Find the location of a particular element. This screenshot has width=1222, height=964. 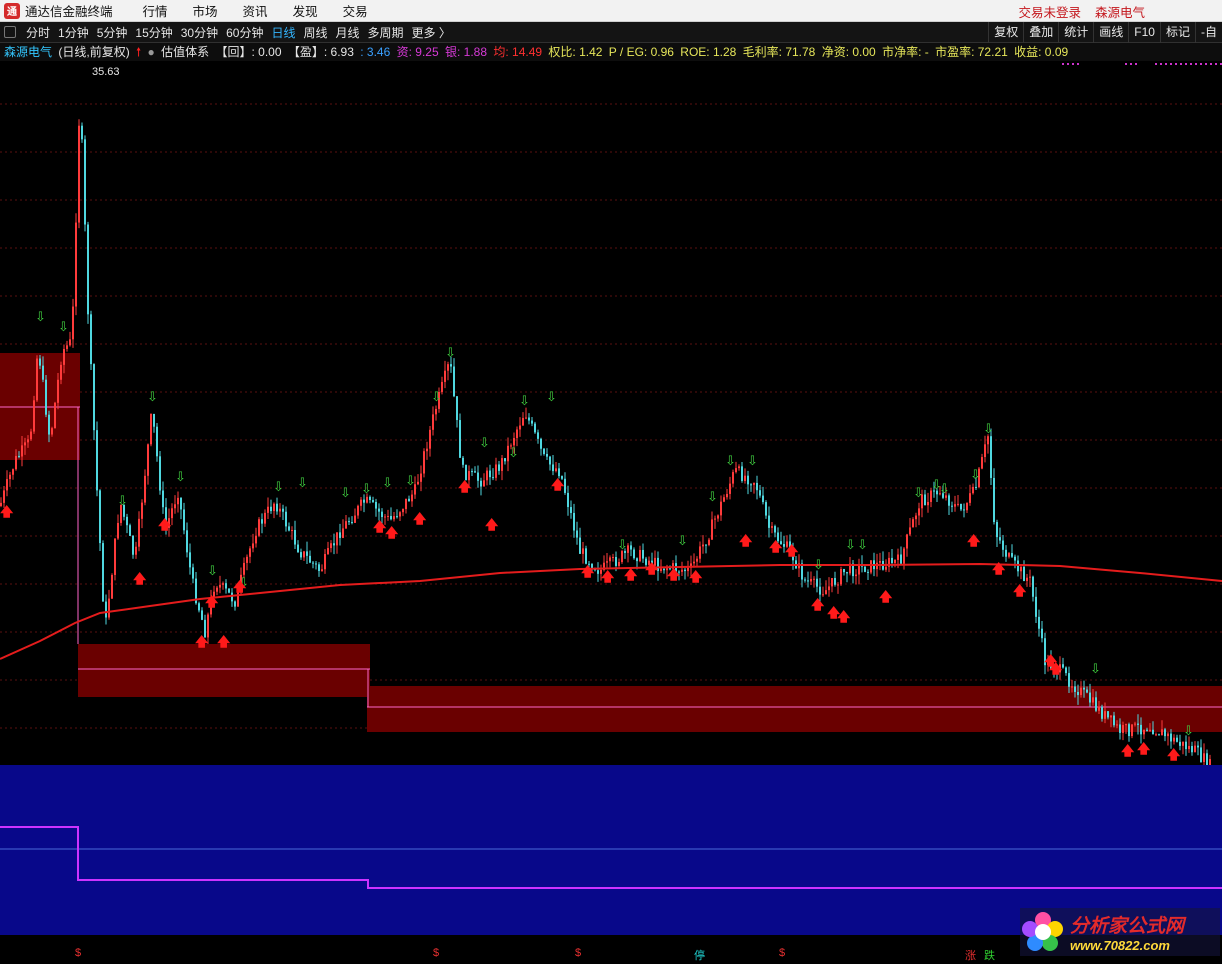

menu-quotes: 行情 is located at coordinates (155, 10).